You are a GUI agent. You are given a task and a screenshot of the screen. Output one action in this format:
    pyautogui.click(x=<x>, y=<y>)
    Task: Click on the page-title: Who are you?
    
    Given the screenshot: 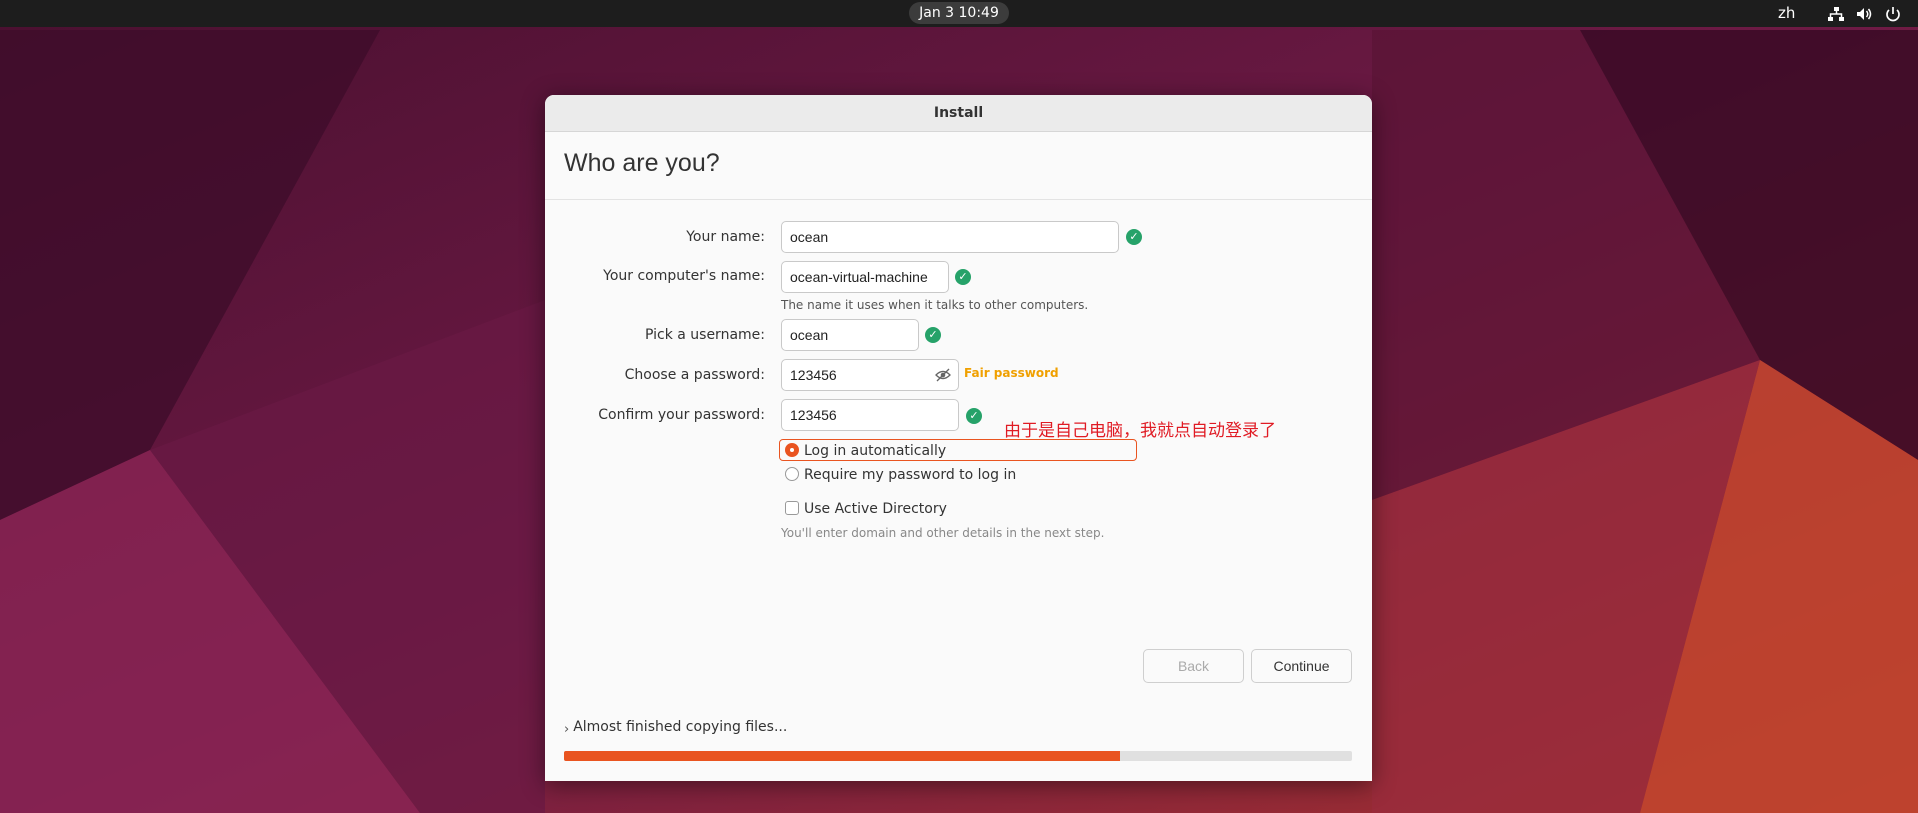 What is the action you would take?
    pyautogui.click(x=642, y=163)
    